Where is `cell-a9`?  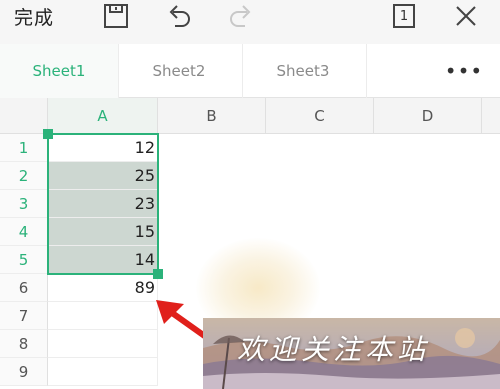
cell-a9 is located at coordinates (103, 372).